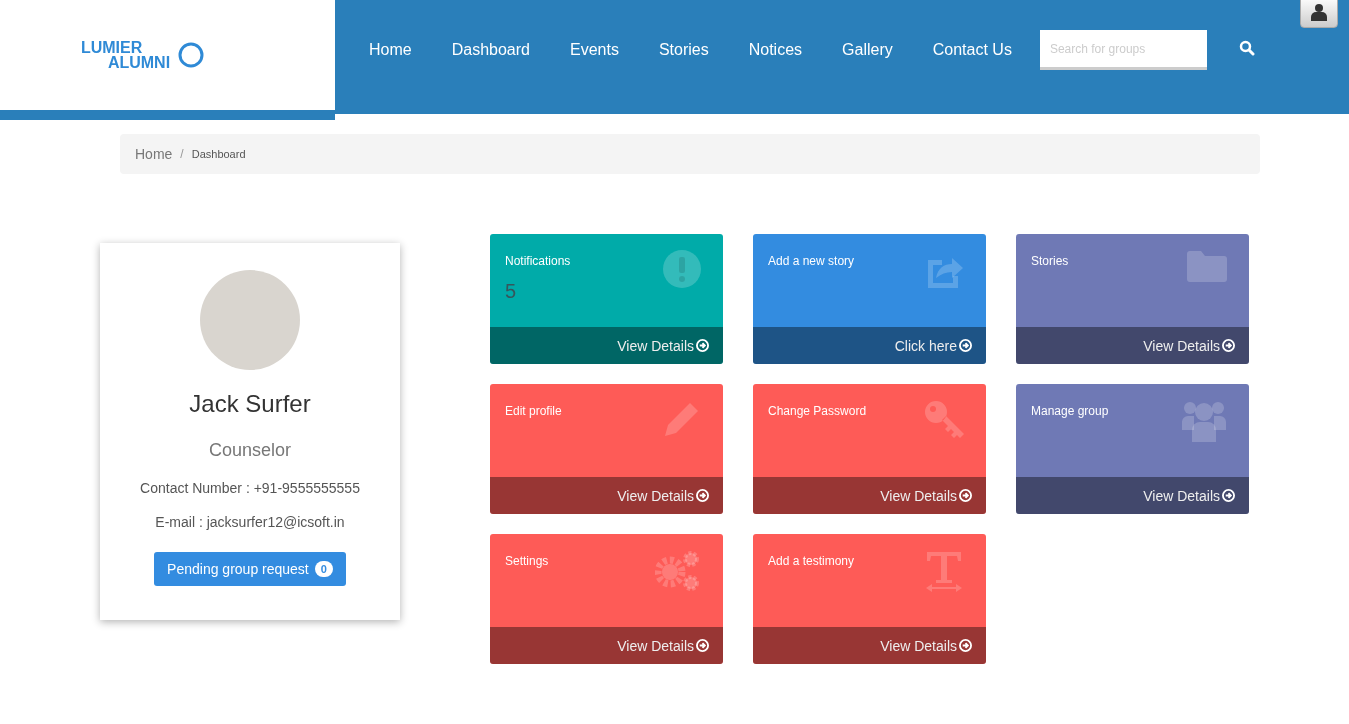 This screenshot has height=724, width=1349. What do you see at coordinates (323, 569) in the screenshot?
I see `count-badge: 0` at bounding box center [323, 569].